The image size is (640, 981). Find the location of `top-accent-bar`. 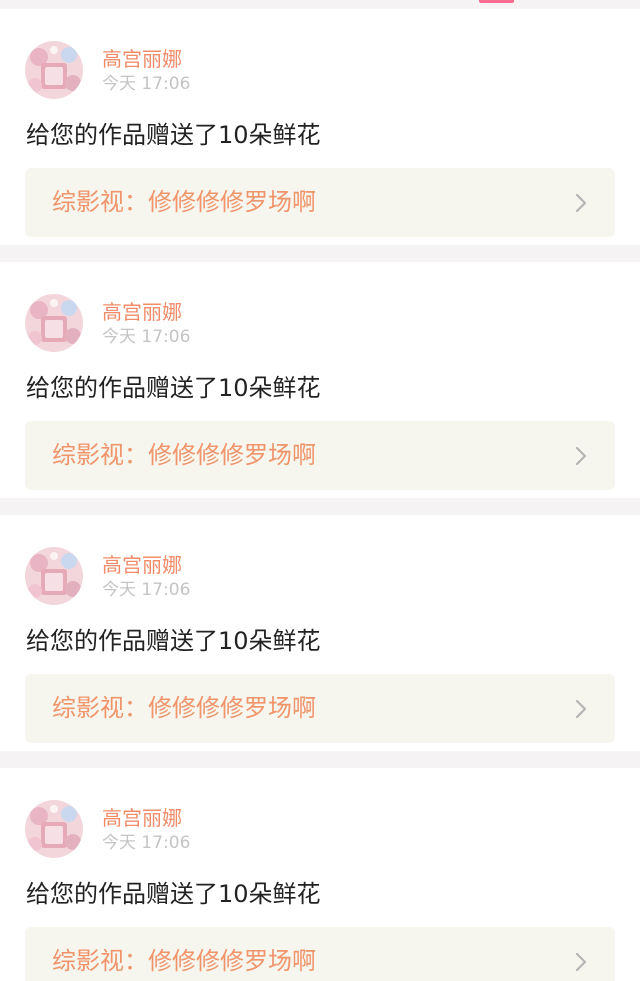

top-accent-bar is located at coordinates (496, 1).